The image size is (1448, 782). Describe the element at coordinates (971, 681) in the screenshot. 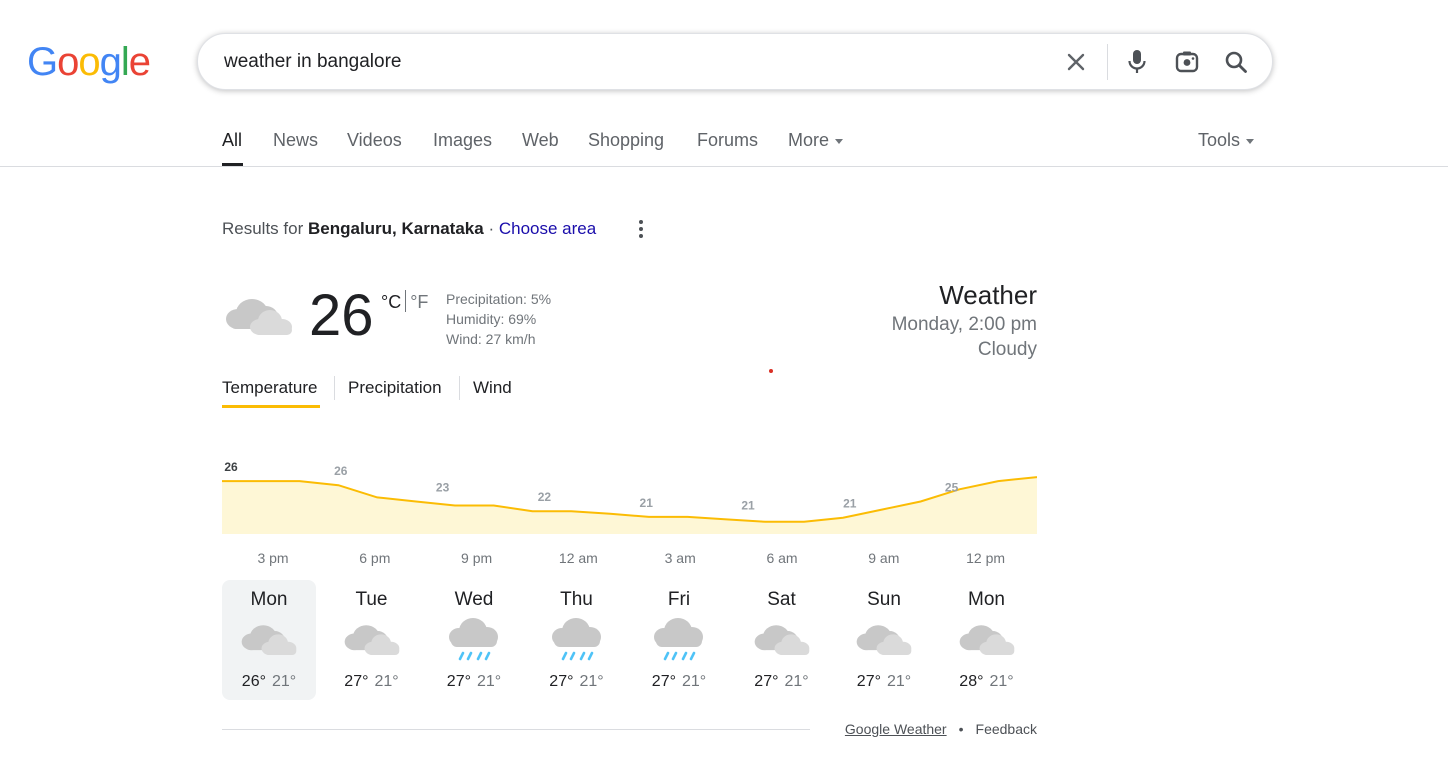

I see `day-high: 28°` at that location.